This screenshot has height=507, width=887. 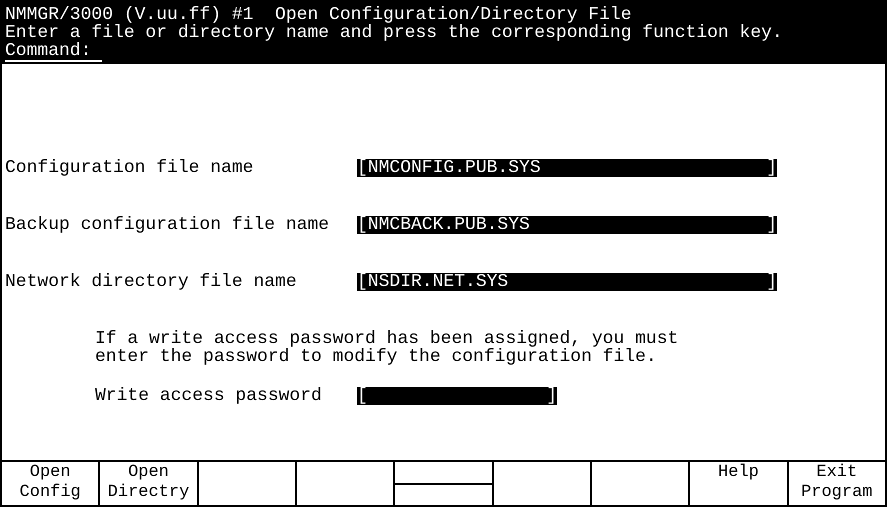 I want to click on field-label: Write access password, so click(x=209, y=396).